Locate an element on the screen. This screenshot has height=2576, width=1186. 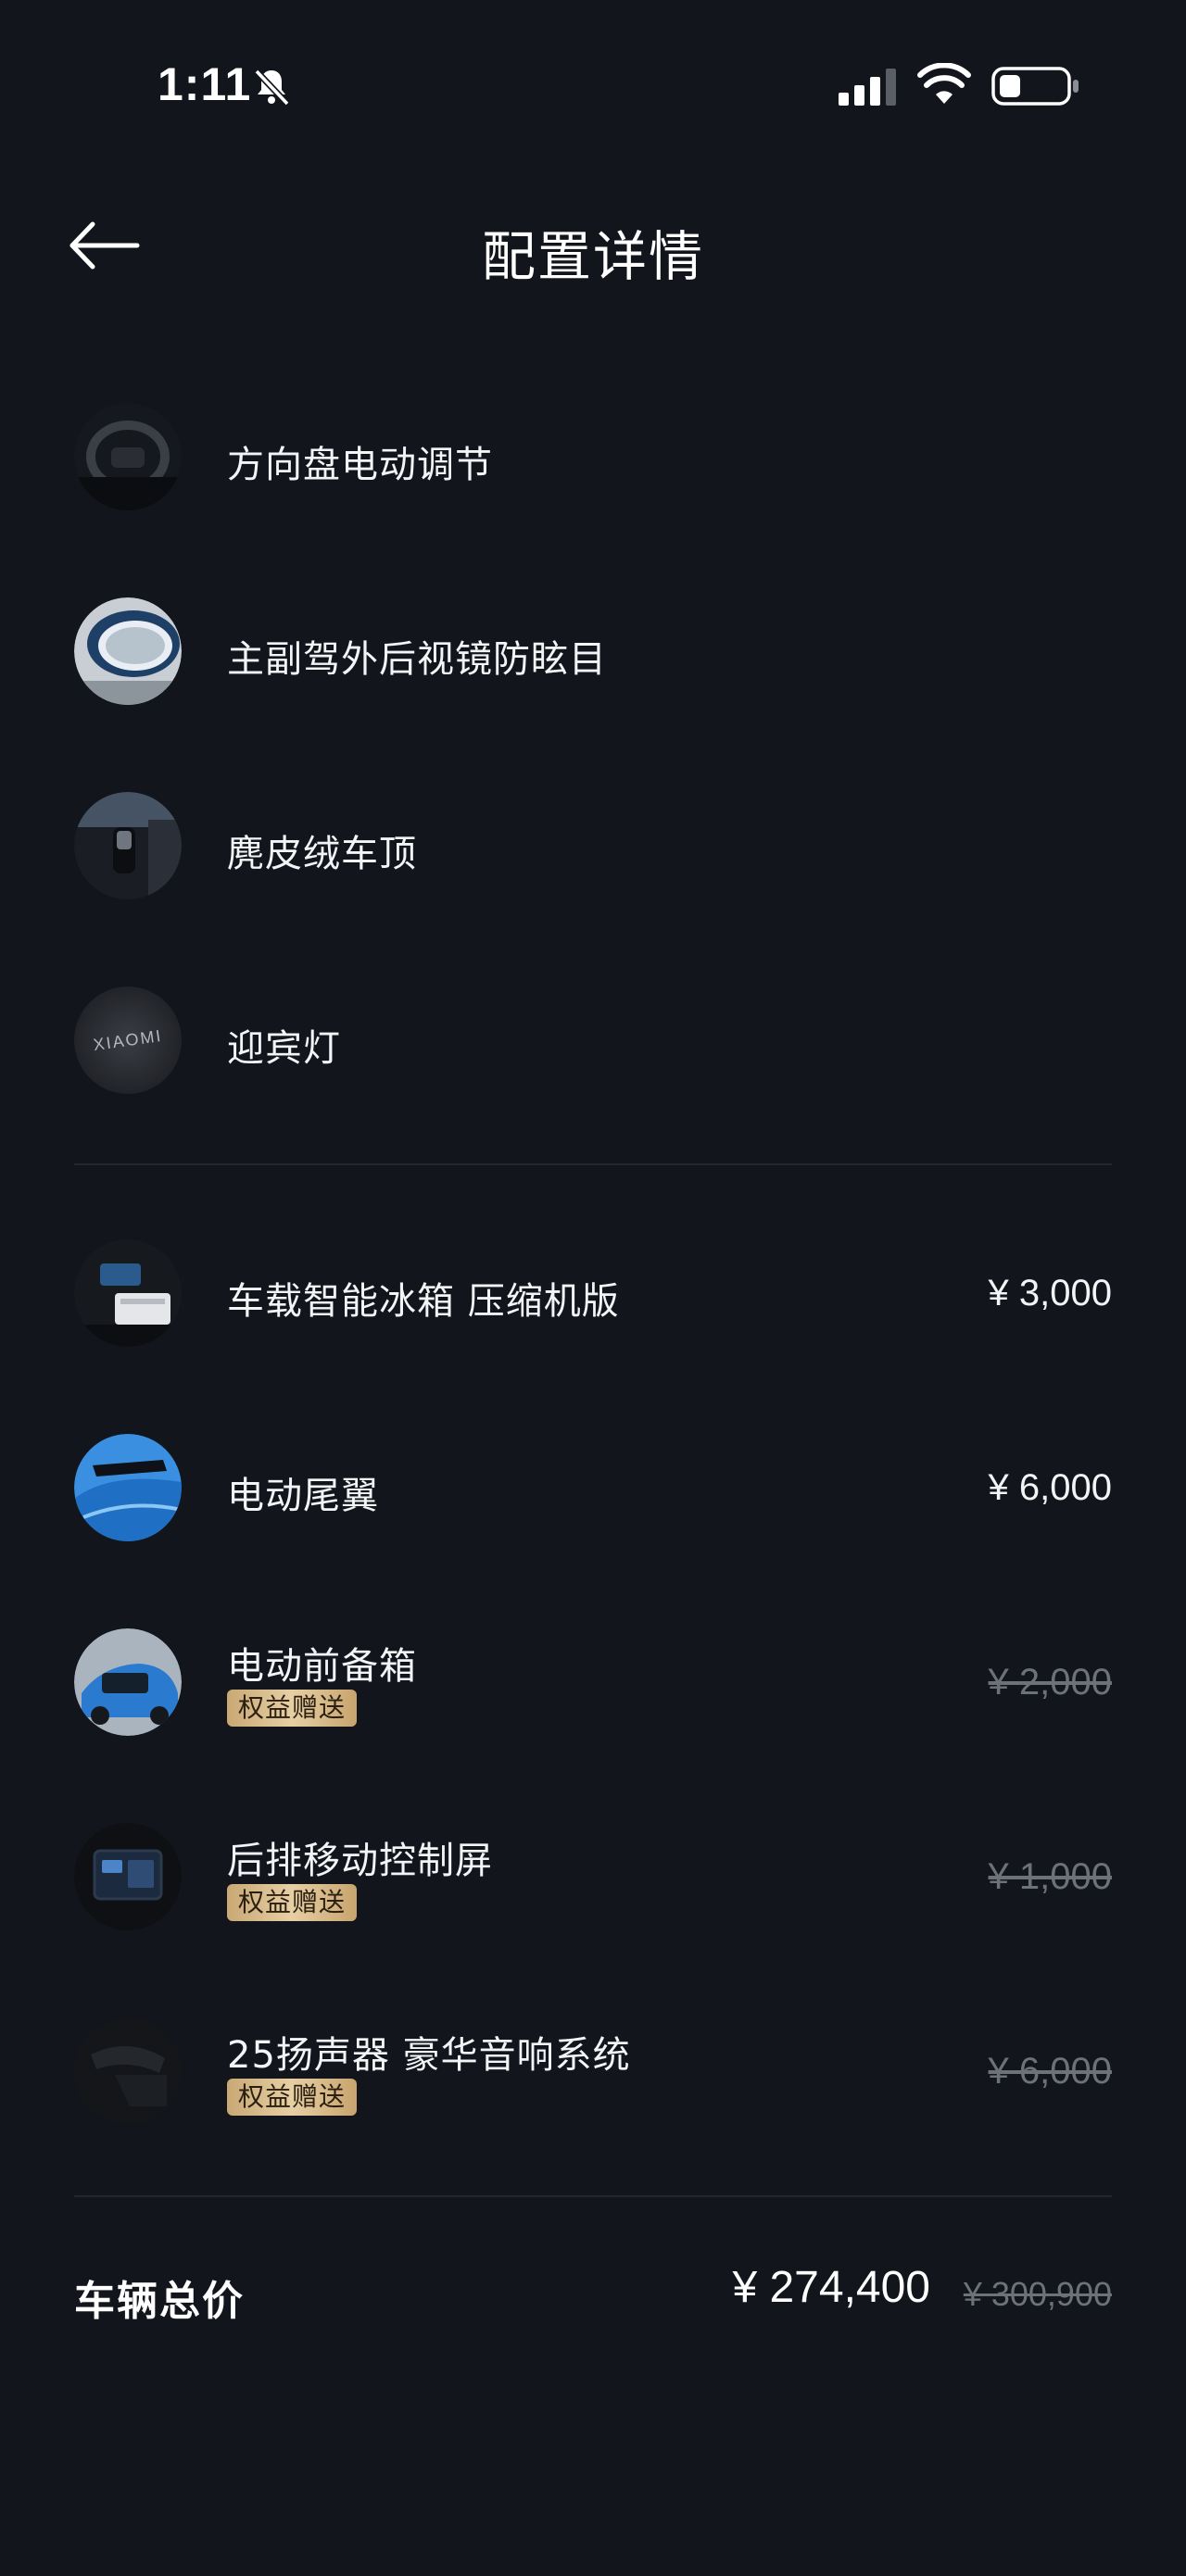
speaker-thumbnail is located at coordinates (128, 2071).